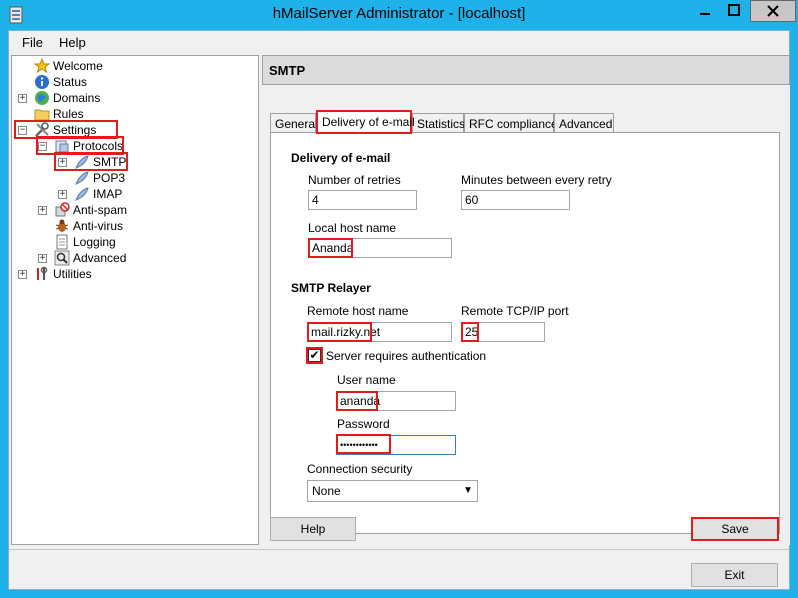  I want to click on tab-general: General, so click(294, 123).